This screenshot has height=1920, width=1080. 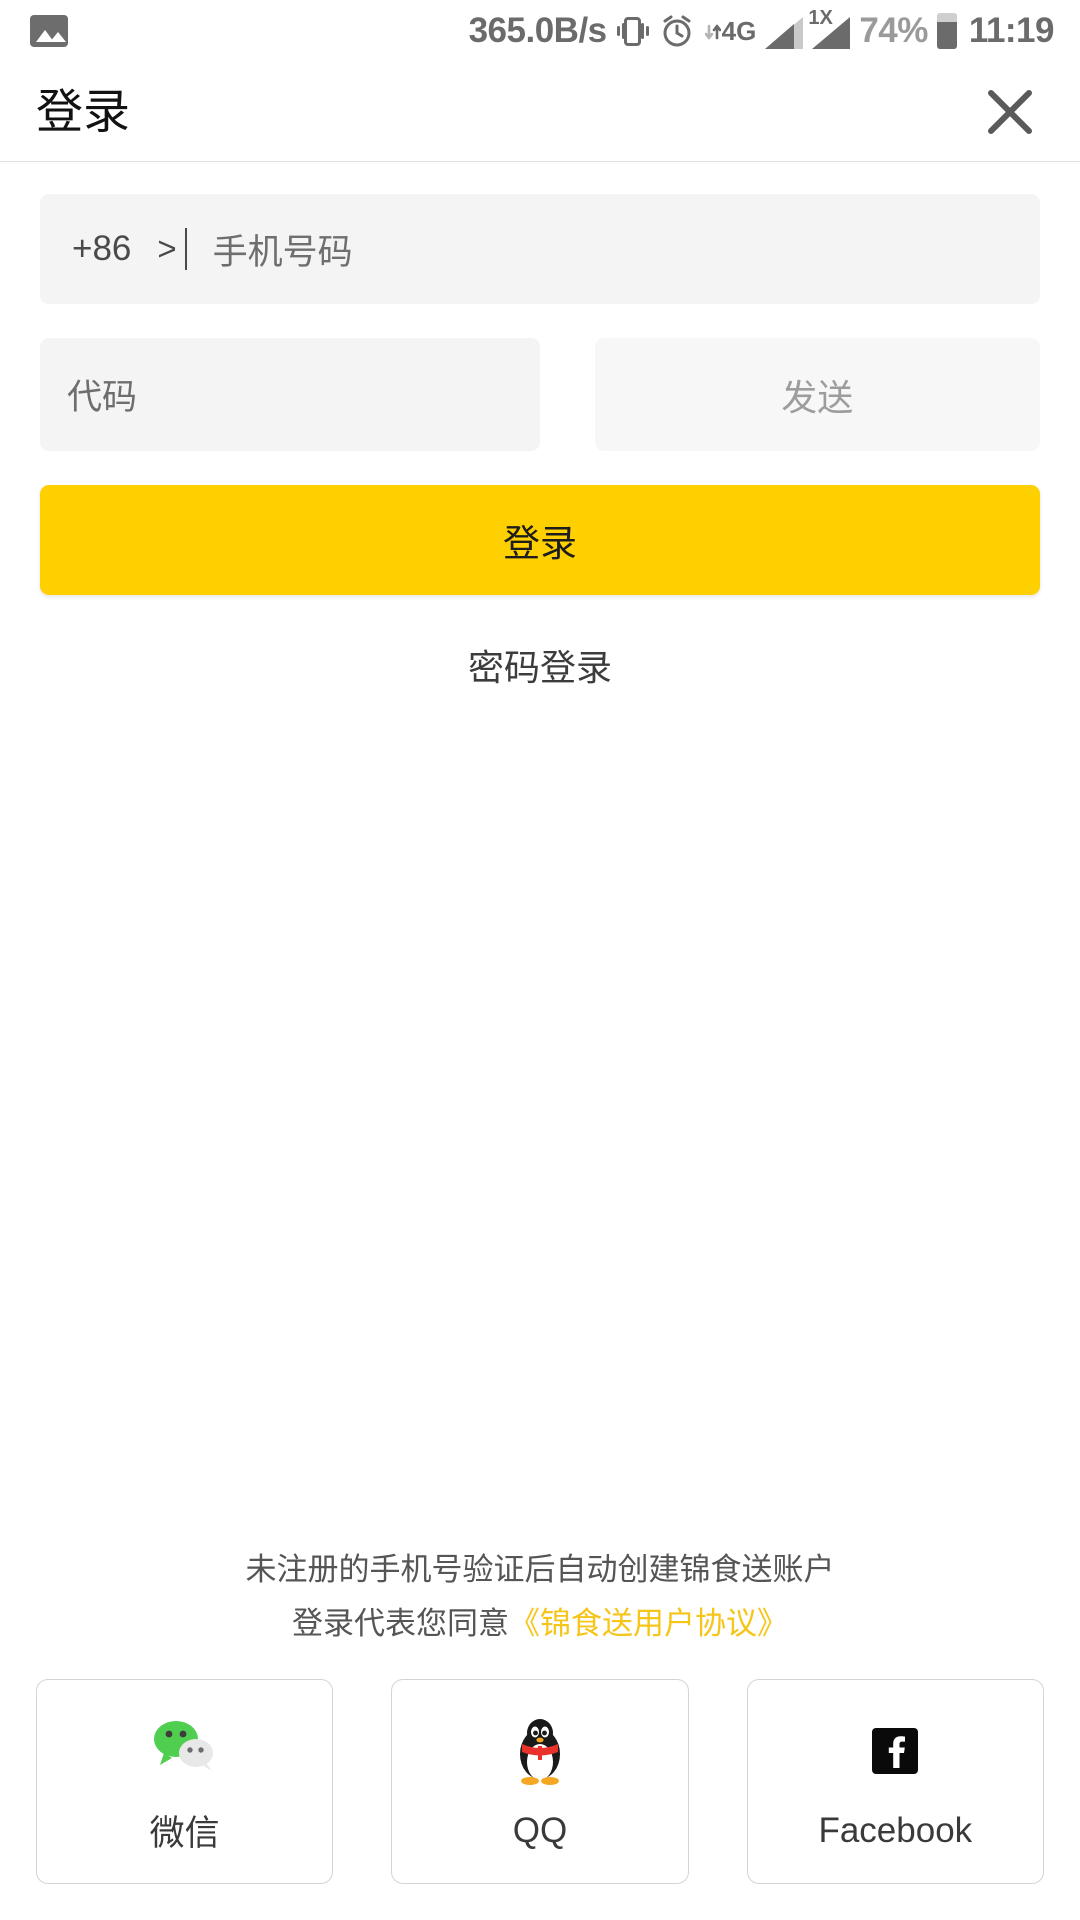 What do you see at coordinates (540, 543) in the screenshot?
I see `login-button-label: 登录` at bounding box center [540, 543].